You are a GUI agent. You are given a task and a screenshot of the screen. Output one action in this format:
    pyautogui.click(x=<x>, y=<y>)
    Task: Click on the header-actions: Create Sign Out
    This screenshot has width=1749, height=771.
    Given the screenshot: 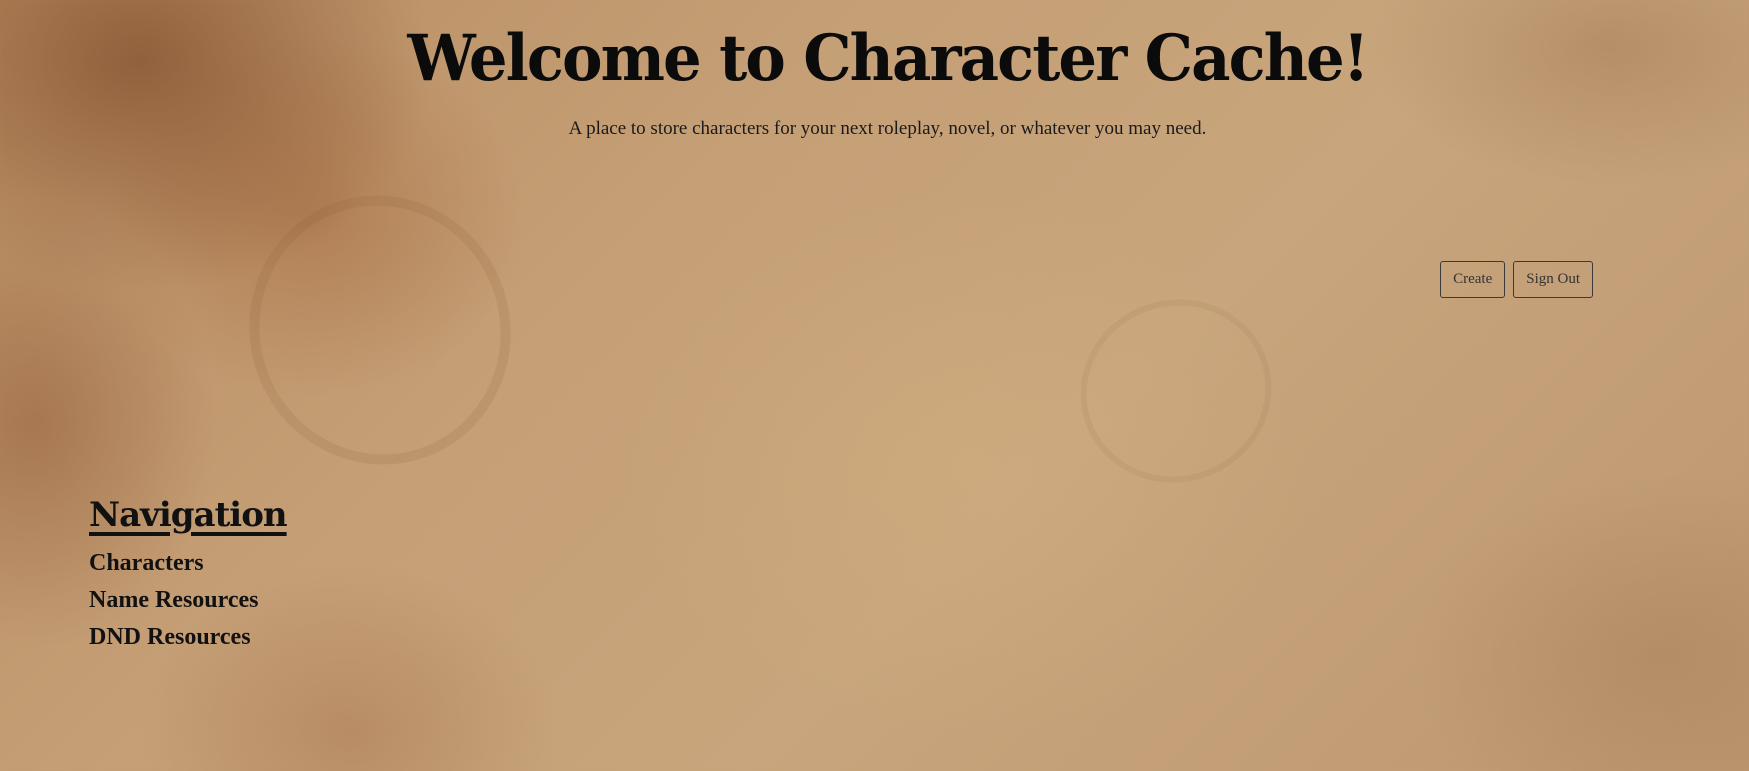 What is the action you would take?
    pyautogui.click(x=1516, y=279)
    